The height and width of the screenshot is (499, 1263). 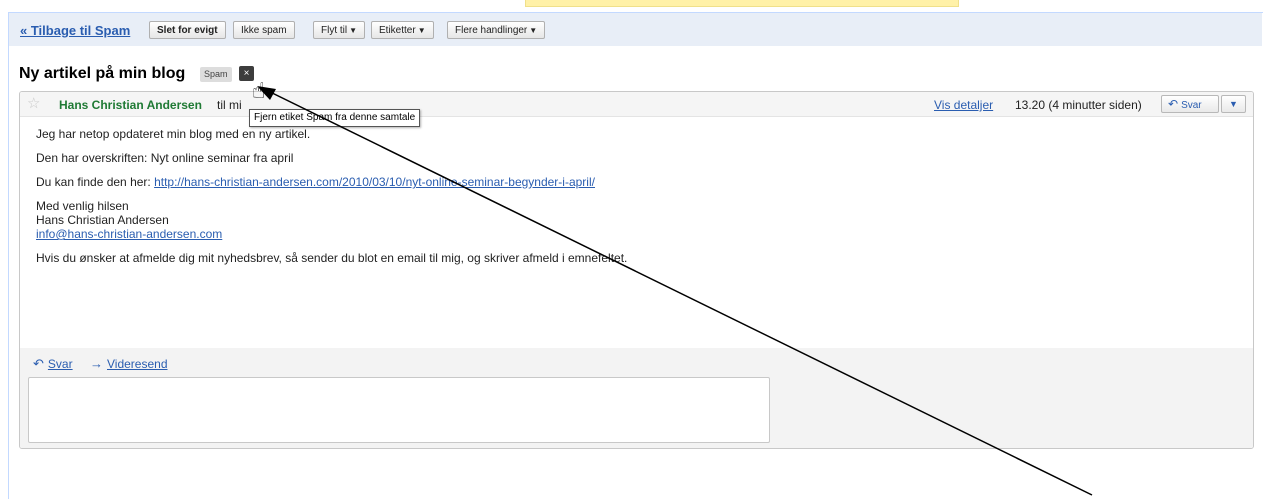 I want to click on forward-arrow-icon: →, so click(x=96, y=363).